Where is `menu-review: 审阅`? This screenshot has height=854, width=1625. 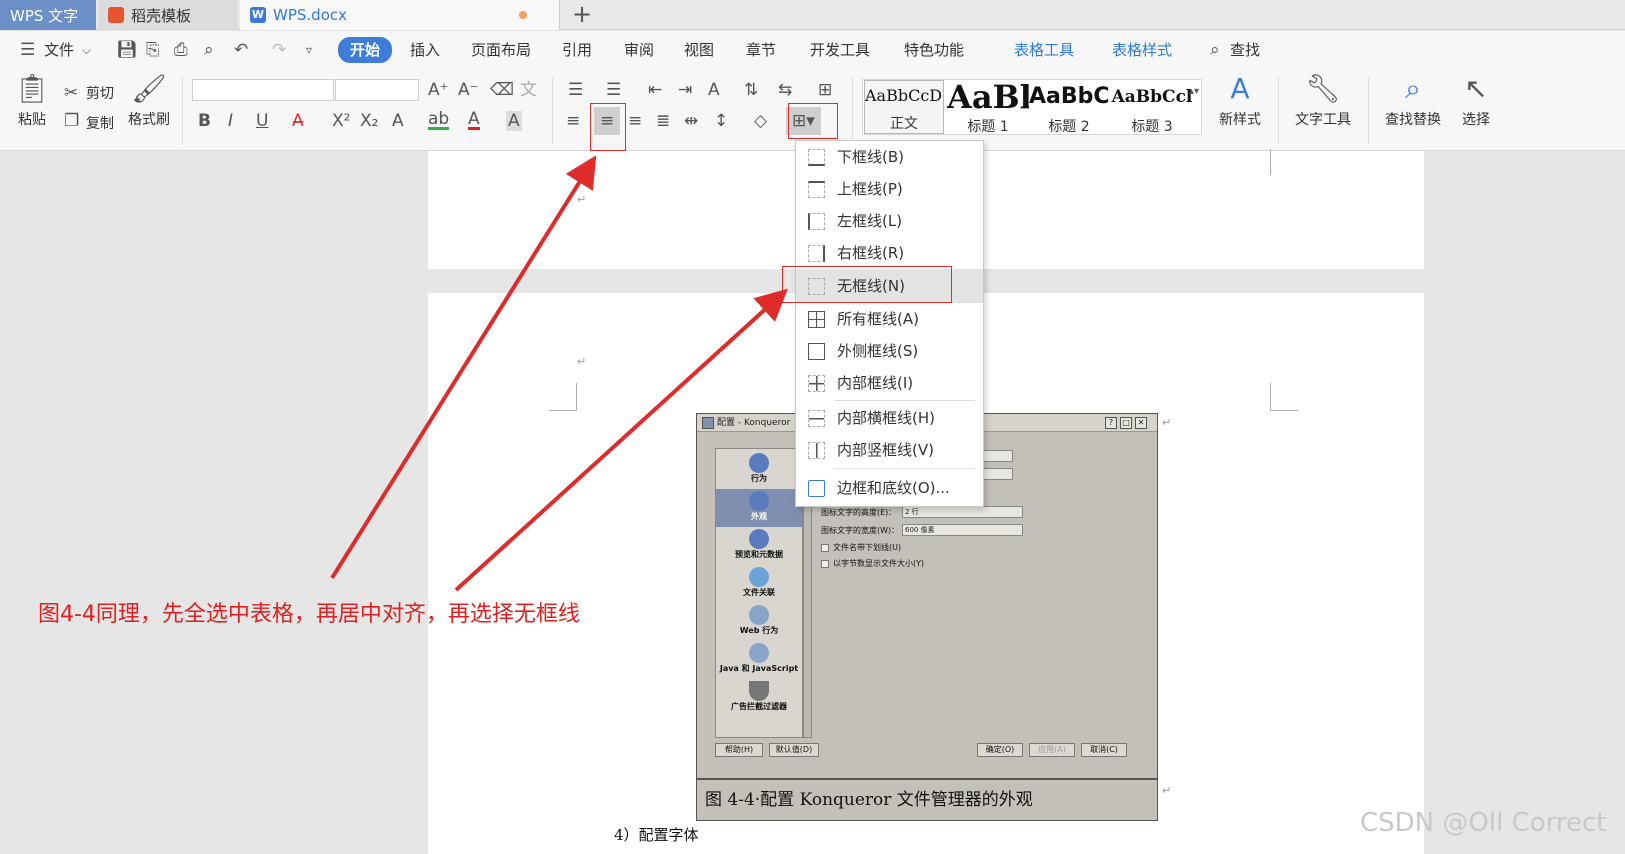
menu-review: 审阅 is located at coordinates (639, 50).